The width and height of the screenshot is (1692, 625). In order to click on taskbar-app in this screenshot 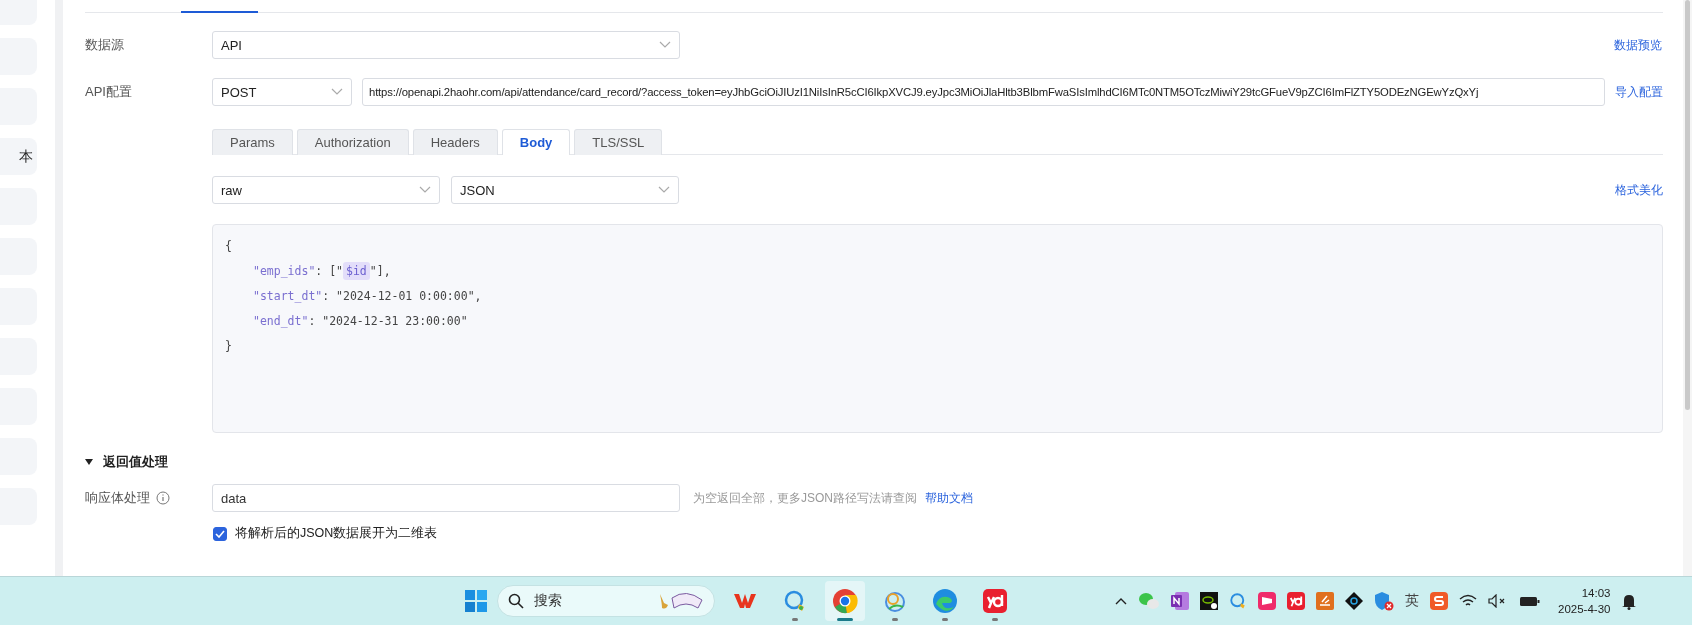, I will do `click(845, 601)`.